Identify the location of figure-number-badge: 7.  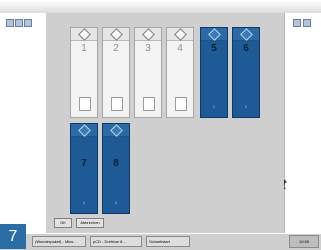
(13, 236).